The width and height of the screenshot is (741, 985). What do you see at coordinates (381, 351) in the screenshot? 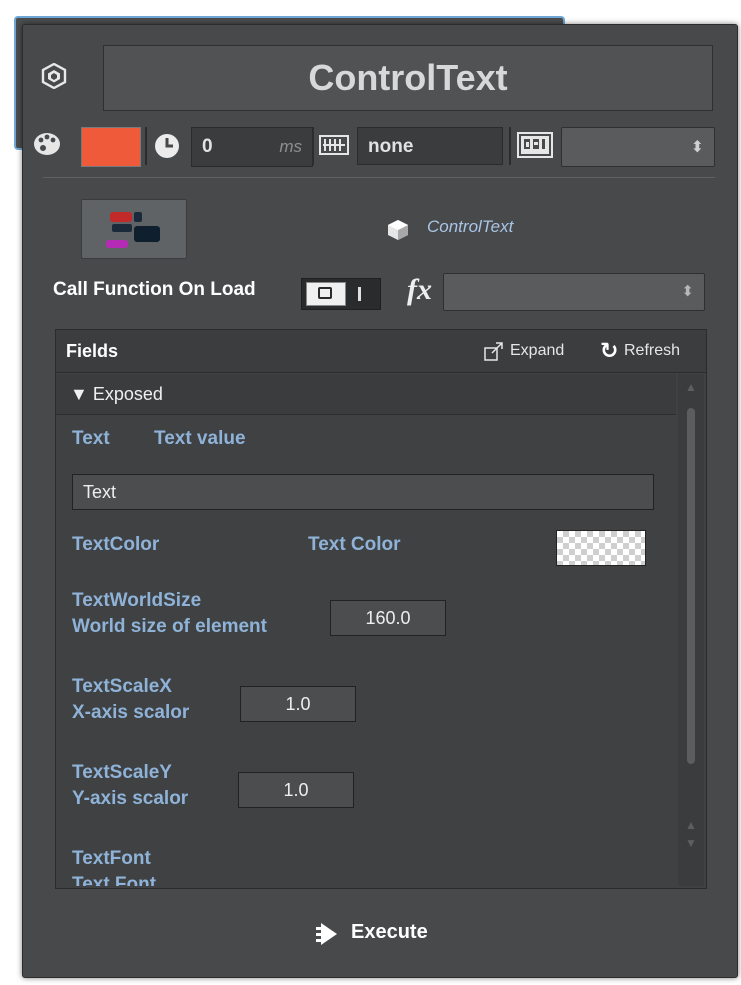
I see `fields-header: Fields Expand ↻ Refresh` at bounding box center [381, 351].